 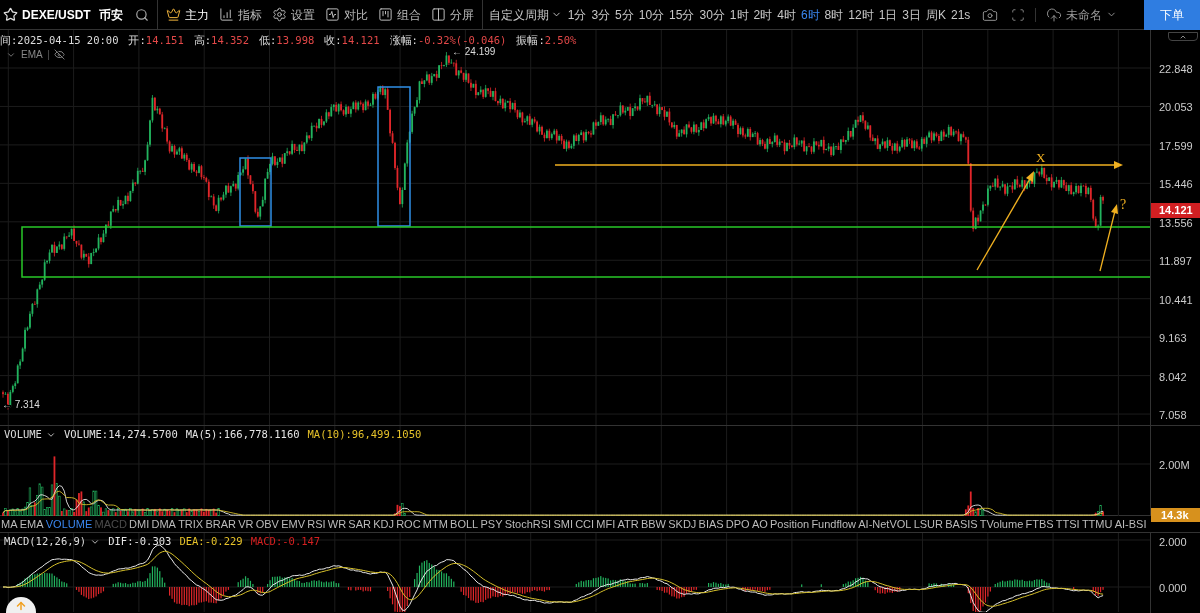 What do you see at coordinates (528, 524) in the screenshot?
I see `indicator-tab: StochRSI` at bounding box center [528, 524].